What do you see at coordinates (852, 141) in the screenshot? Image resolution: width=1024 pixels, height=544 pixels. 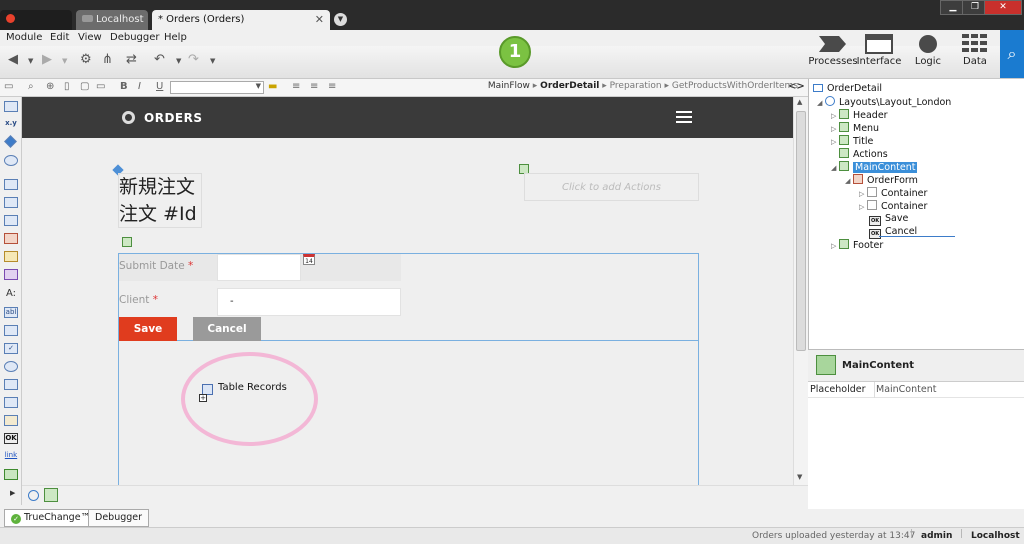 I see `tree-node-title: ▷ Title` at bounding box center [852, 141].